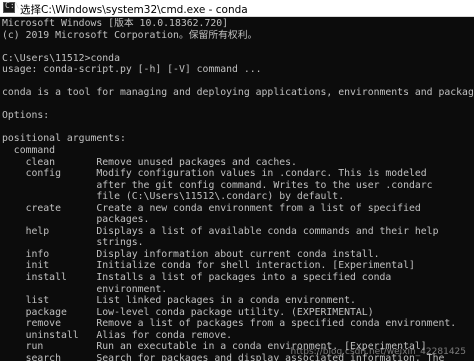 The height and width of the screenshot is (361, 474). I want to click on subcommand-name: config, so click(49, 174).